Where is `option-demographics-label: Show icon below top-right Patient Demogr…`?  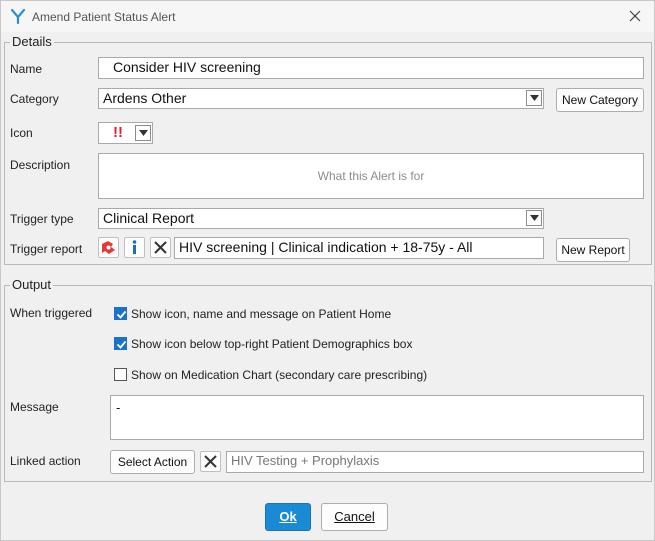 option-demographics-label: Show icon below top-right Patient Demogr… is located at coordinates (271, 344).